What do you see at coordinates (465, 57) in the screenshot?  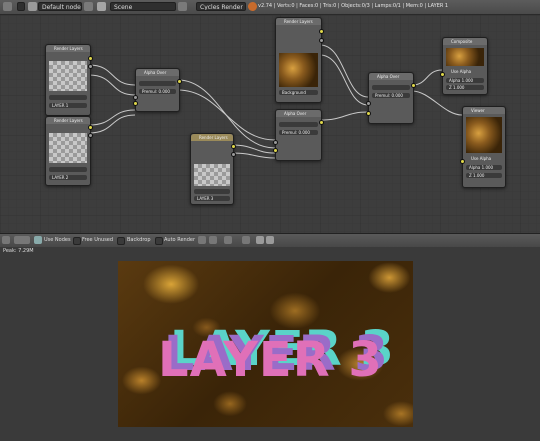 I see `composite-preview` at bounding box center [465, 57].